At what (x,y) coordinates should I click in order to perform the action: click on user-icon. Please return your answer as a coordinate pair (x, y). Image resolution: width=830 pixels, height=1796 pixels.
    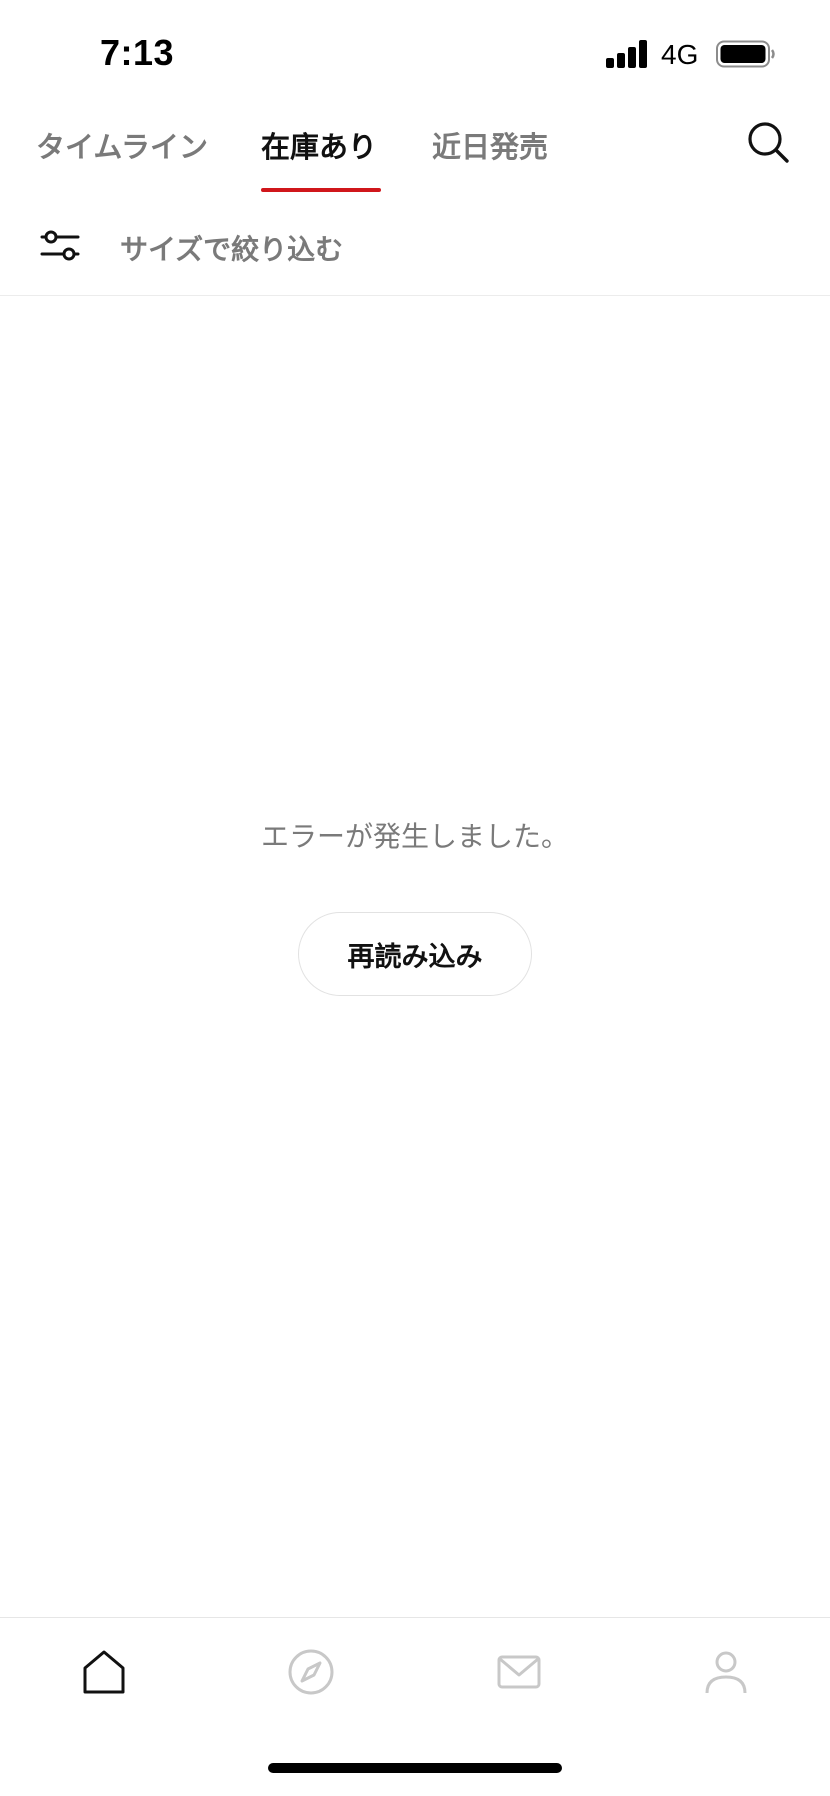
    Looking at the image, I should click on (726, 1672).